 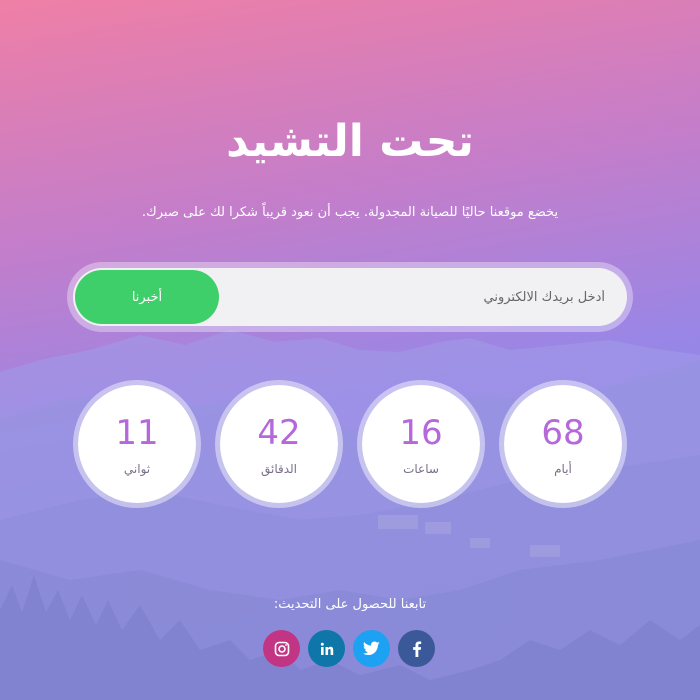 I want to click on twitter-button, so click(x=371, y=648).